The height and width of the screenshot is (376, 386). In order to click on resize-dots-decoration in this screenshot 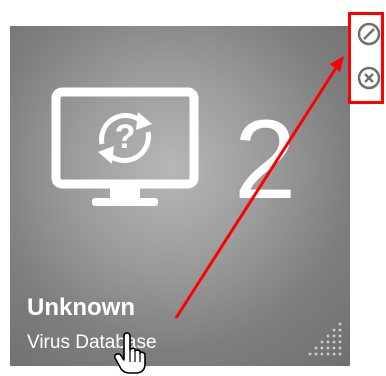, I will do `click(325, 339)`.